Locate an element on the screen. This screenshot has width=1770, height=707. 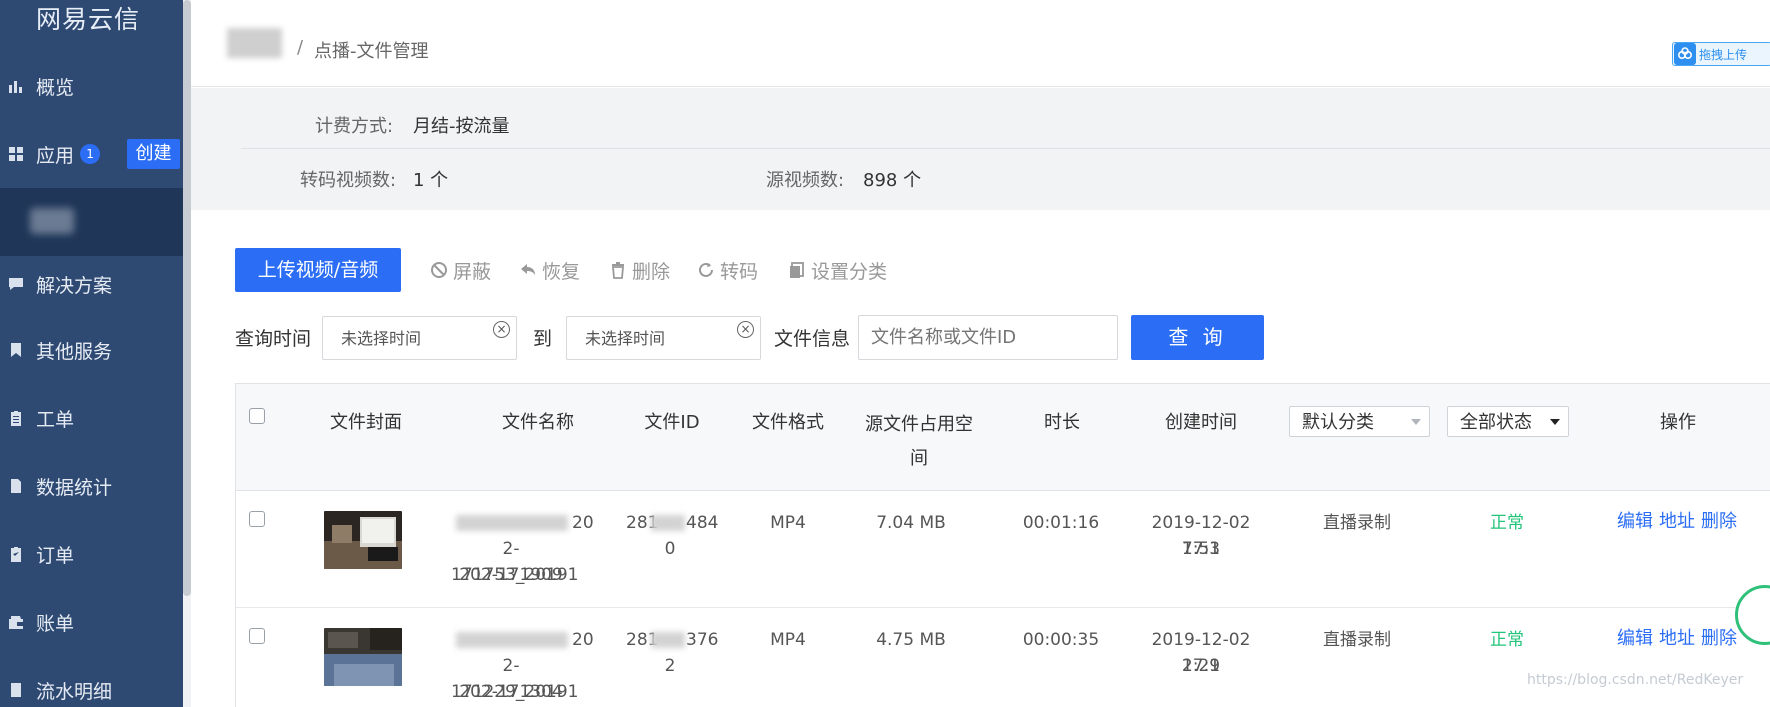
status-filter-select: 全部状态 is located at coordinates (1508, 421).